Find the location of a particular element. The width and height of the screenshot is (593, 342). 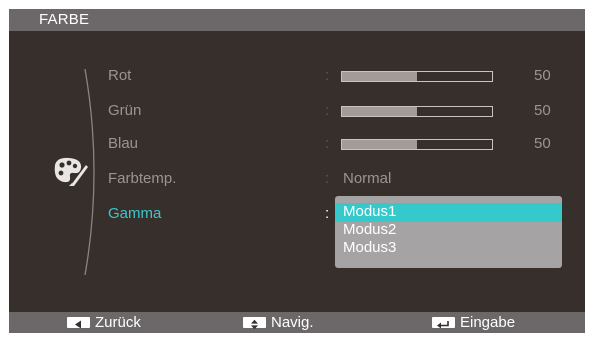

gamma-option-modus2: Modus2 is located at coordinates (448, 230).